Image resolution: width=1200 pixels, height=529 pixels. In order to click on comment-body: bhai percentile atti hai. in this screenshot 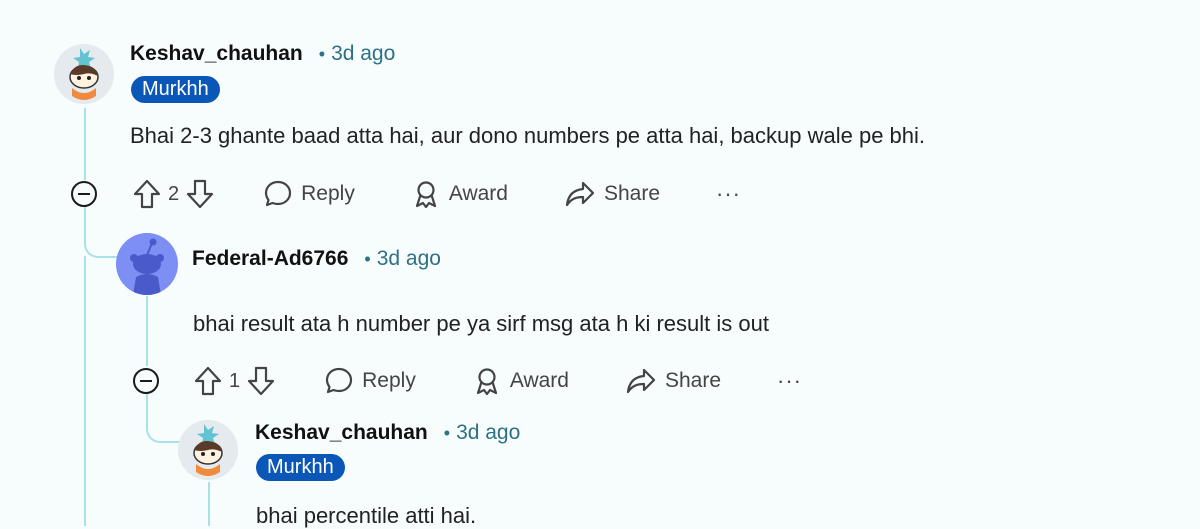, I will do `click(366, 515)`.